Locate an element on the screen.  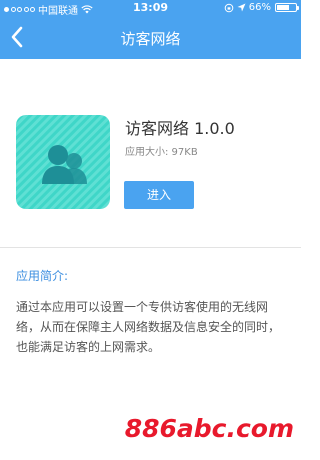
status-bar: 中国联通 13:09 66% is located at coordinates (150, 9).